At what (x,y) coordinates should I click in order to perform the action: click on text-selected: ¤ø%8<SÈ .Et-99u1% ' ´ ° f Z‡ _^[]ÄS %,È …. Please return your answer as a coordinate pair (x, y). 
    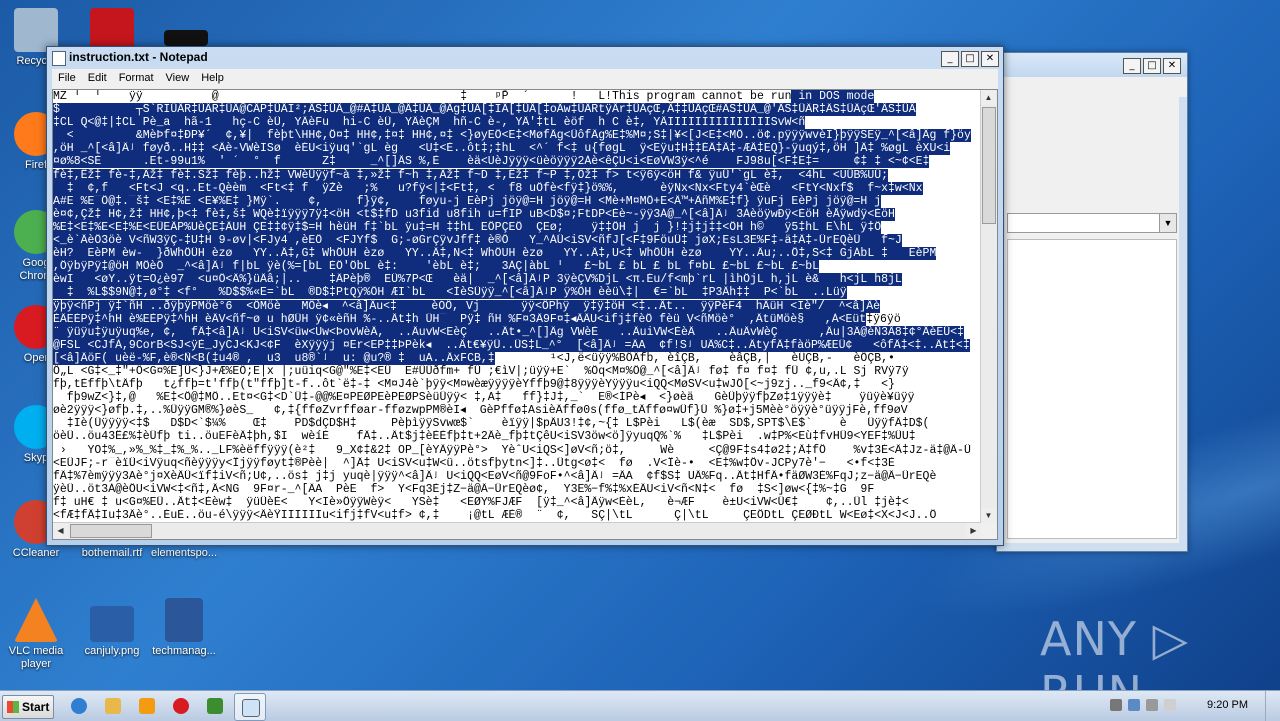
    Looking at the image, I should click on (491, 162).